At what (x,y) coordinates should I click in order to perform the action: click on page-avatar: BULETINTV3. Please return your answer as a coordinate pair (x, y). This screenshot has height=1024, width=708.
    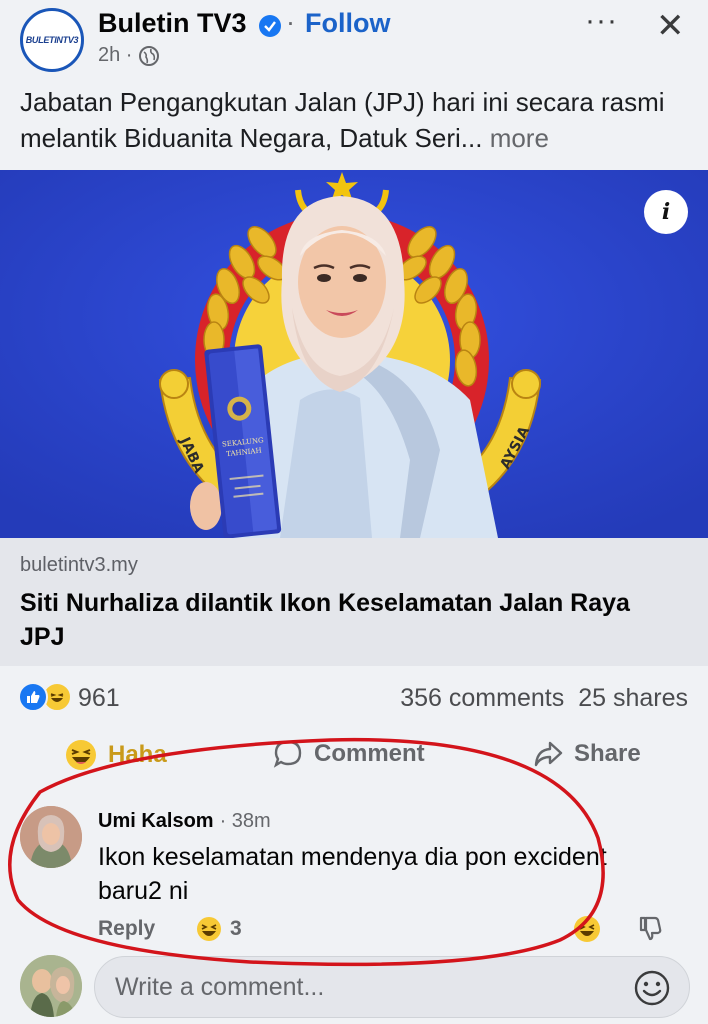
    Looking at the image, I should click on (52, 40).